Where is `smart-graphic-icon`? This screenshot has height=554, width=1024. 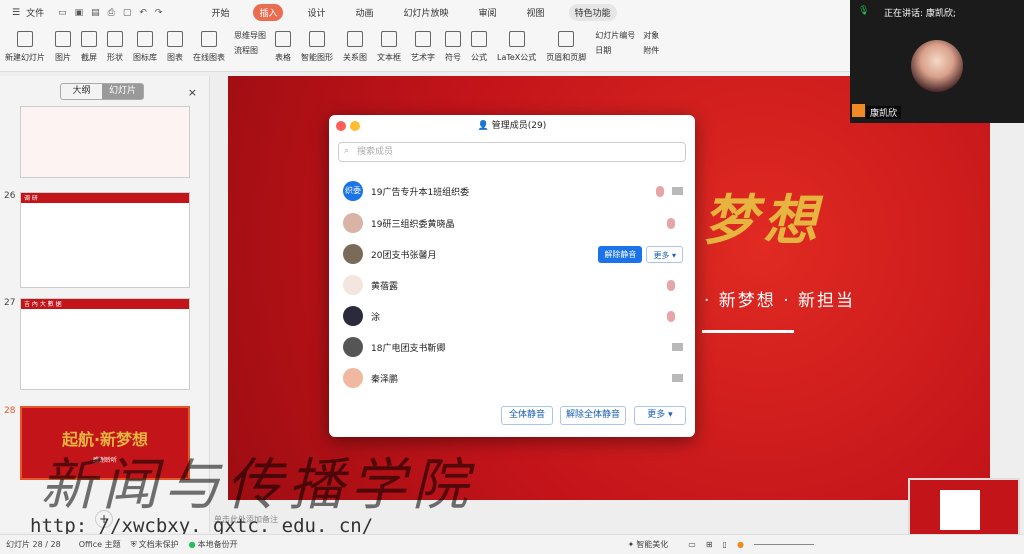 smart-graphic-icon is located at coordinates (317, 39).